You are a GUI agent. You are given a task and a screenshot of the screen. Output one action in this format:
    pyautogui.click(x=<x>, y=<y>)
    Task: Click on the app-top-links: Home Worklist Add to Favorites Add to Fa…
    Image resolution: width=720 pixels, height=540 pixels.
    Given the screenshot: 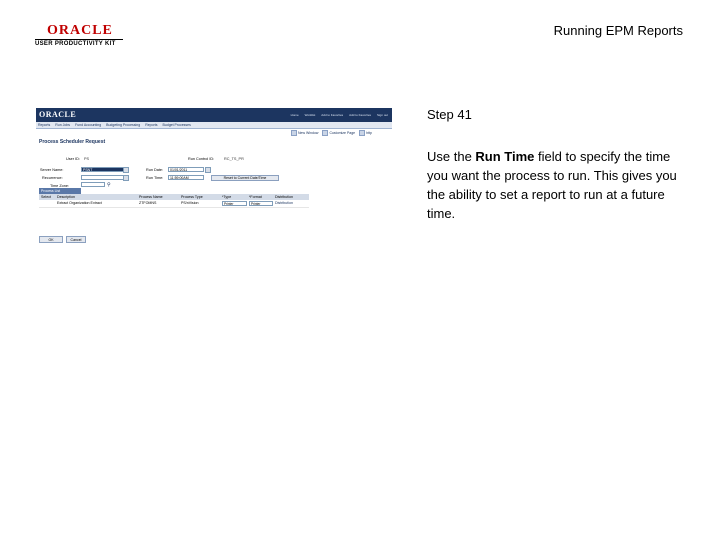 What is the action you would take?
    pyautogui.click(x=339, y=115)
    